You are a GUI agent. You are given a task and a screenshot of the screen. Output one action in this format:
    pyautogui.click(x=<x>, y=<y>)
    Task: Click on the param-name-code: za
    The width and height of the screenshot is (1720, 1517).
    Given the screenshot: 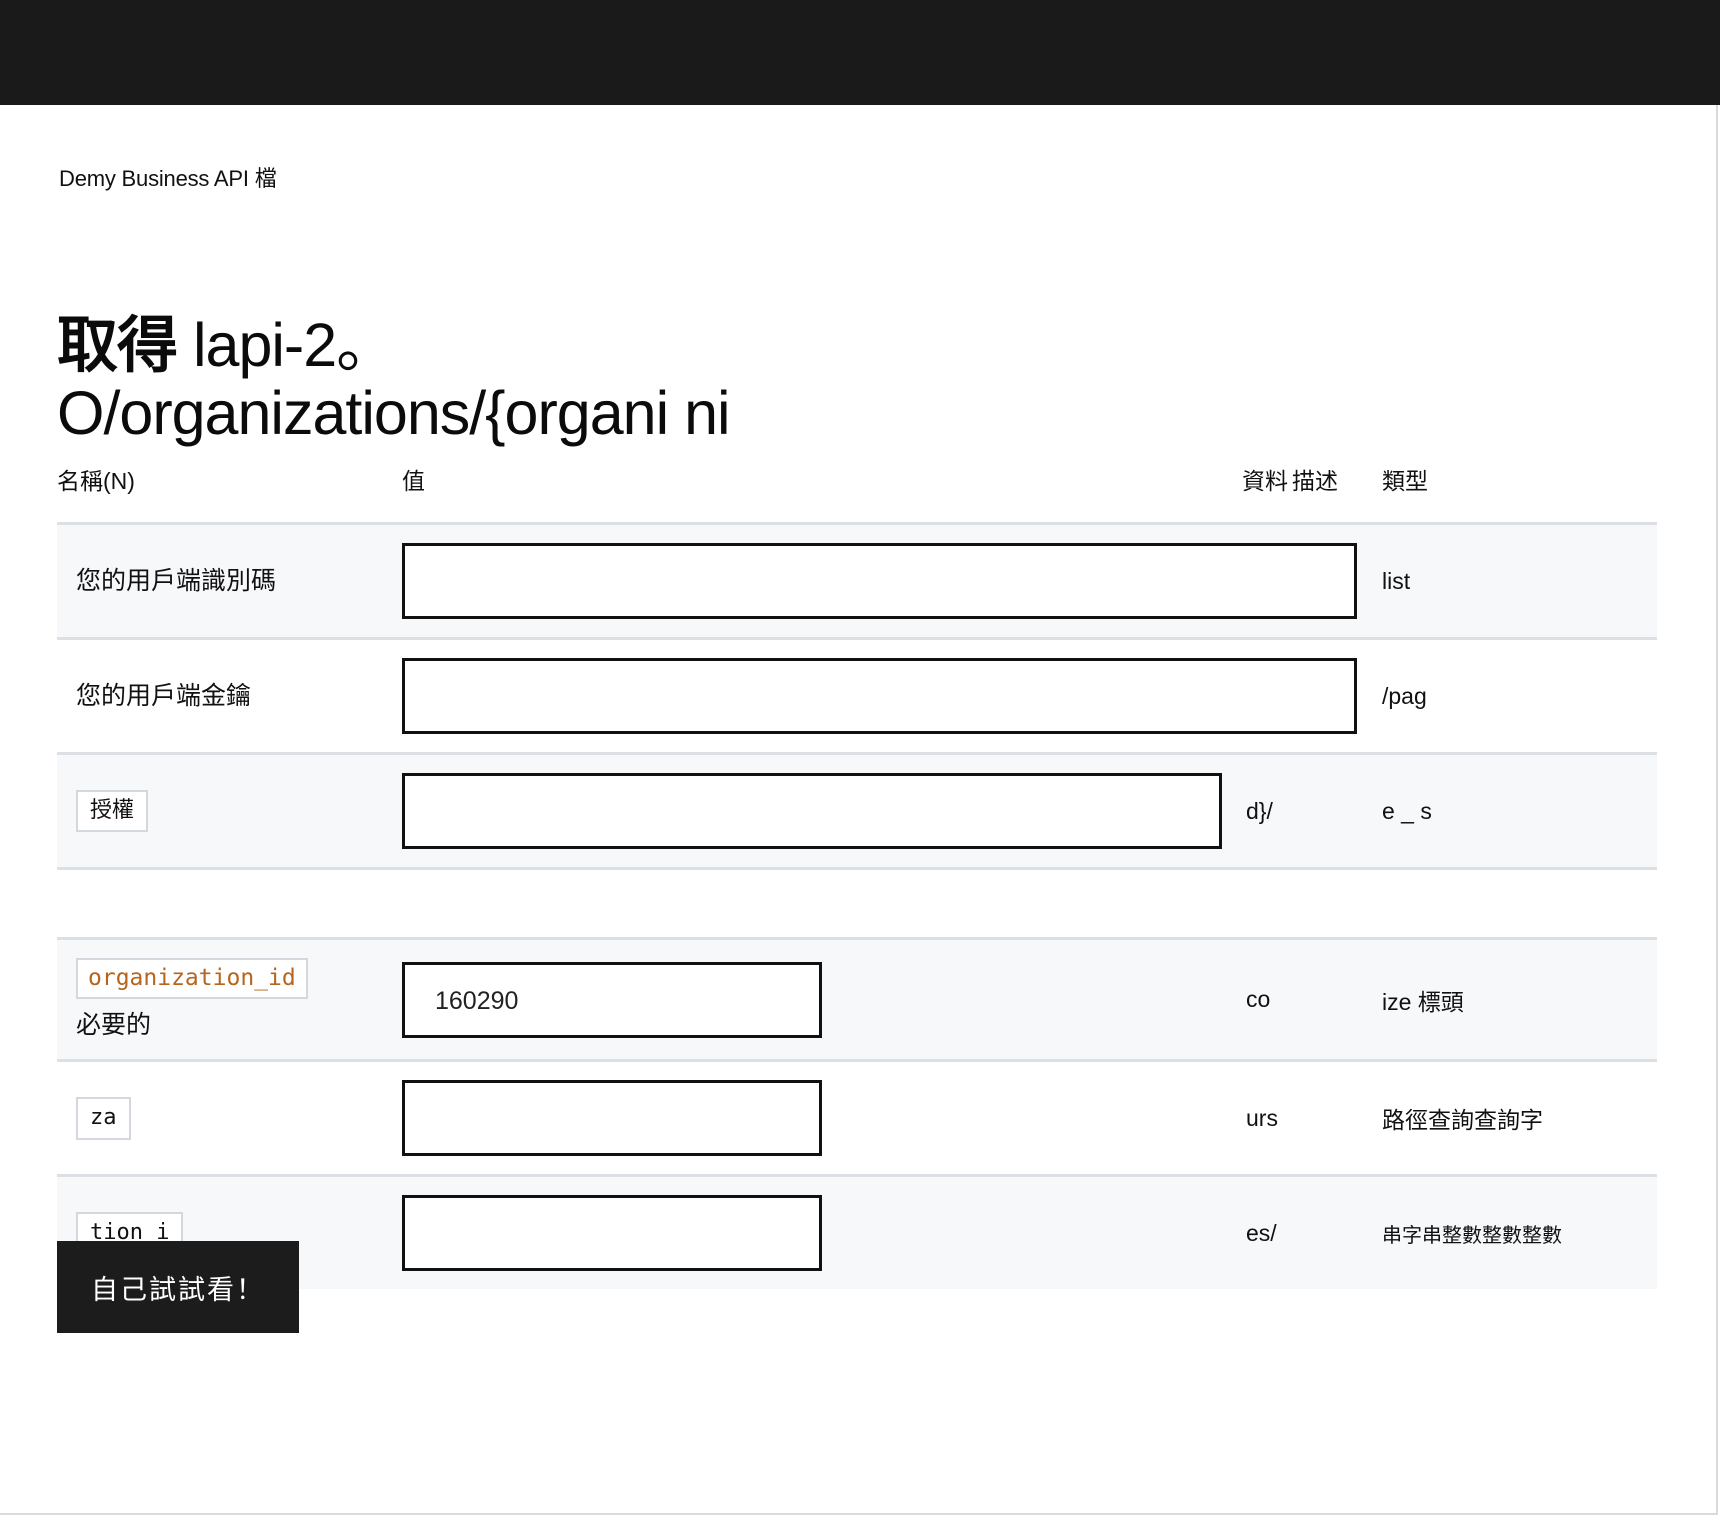 What is the action you would take?
    pyautogui.click(x=103, y=1118)
    